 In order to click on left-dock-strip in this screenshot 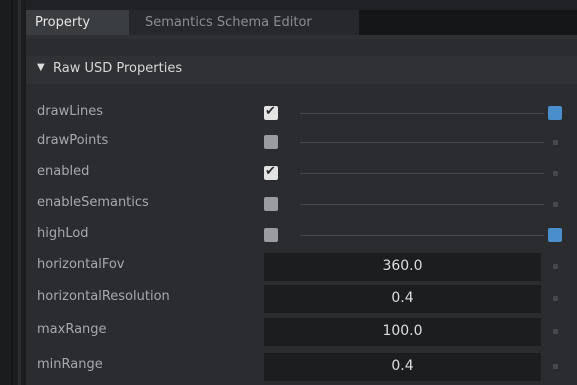, I will do `click(13, 192)`.